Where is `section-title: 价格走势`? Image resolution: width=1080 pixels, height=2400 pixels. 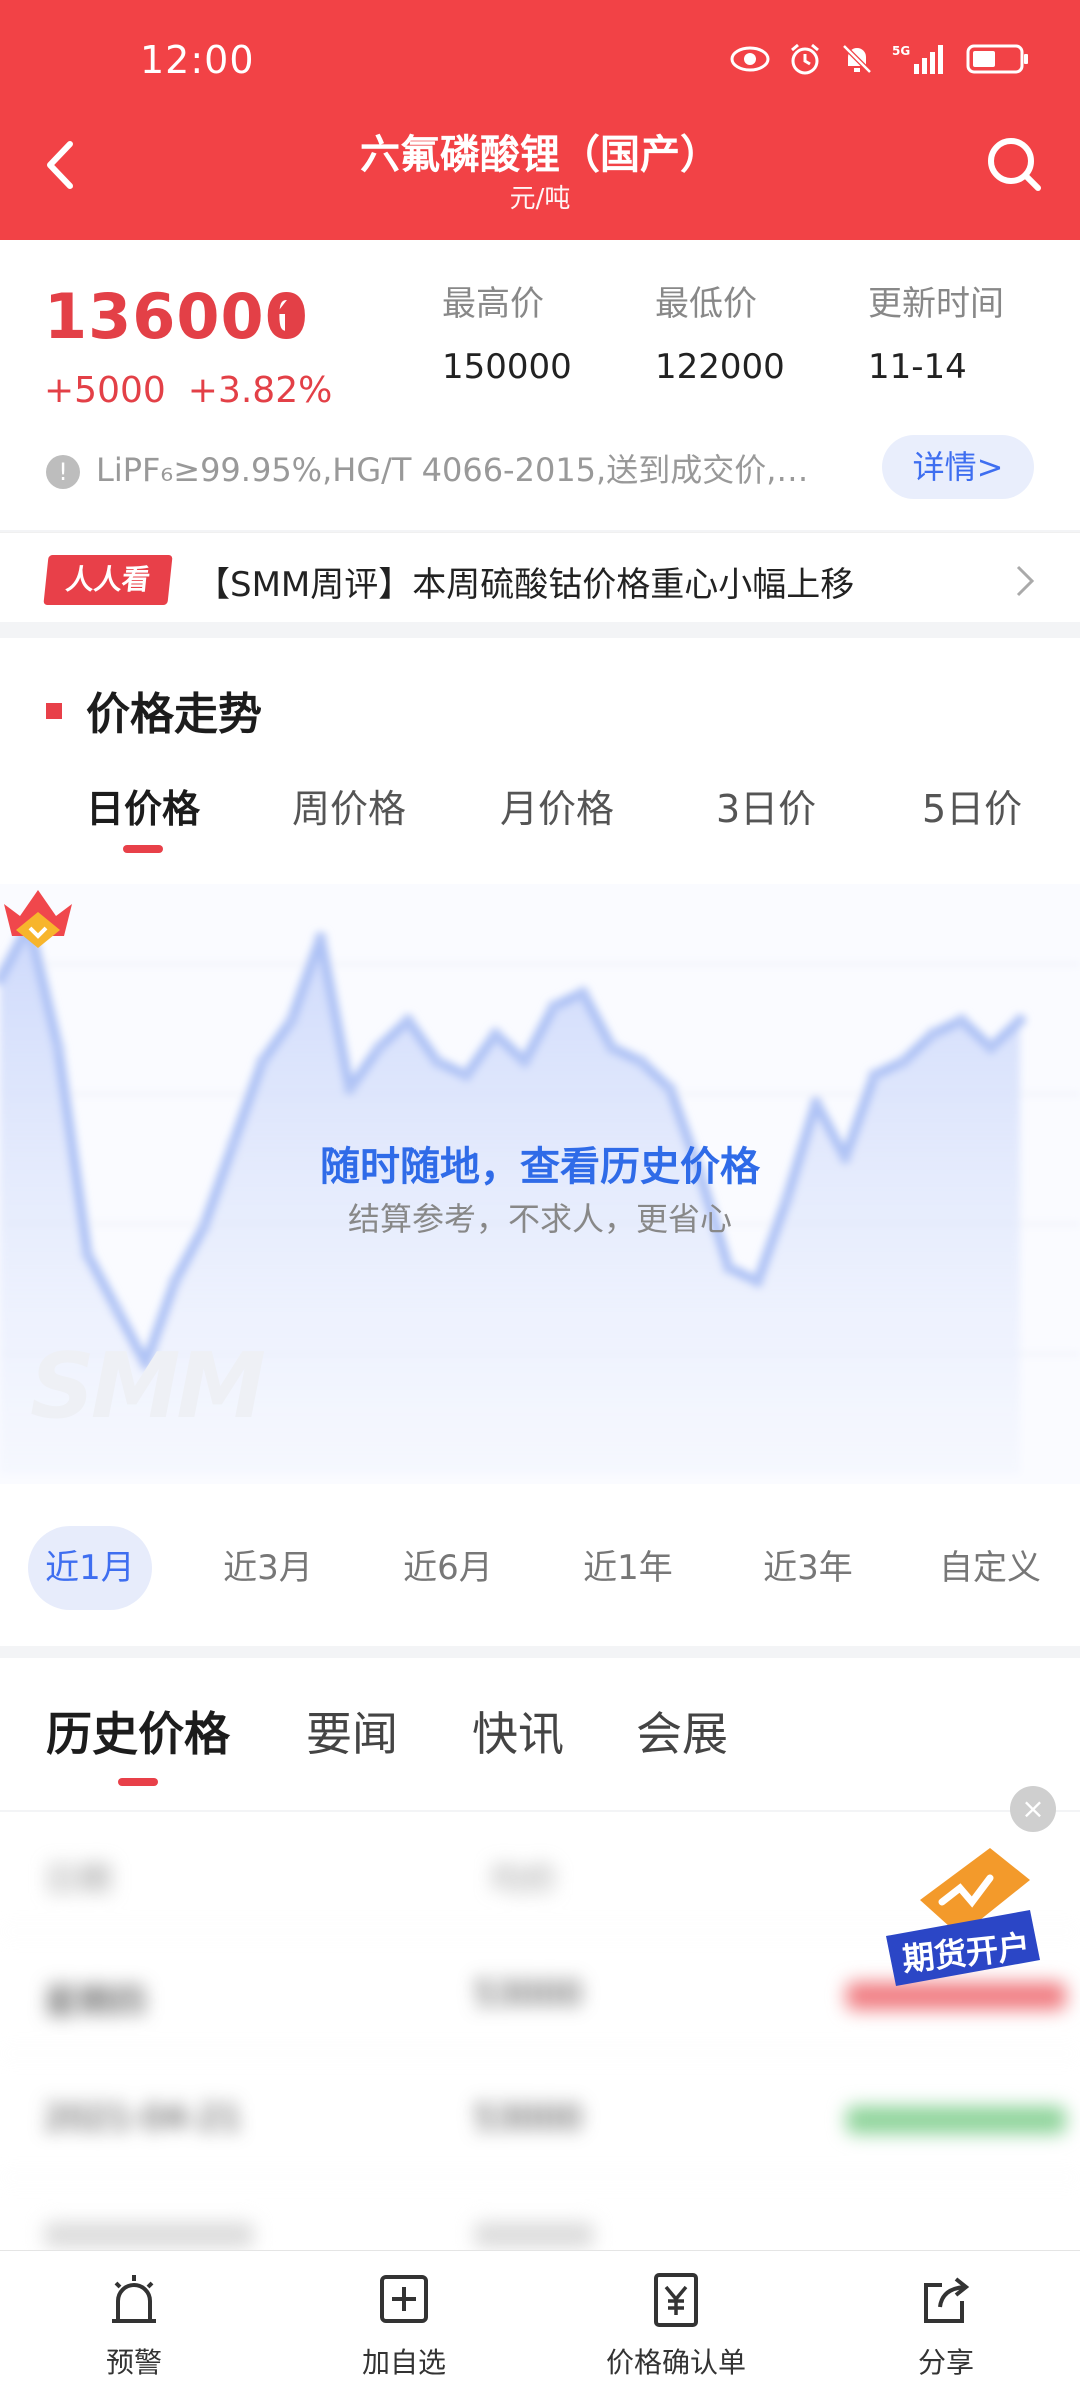 section-title: 价格走势 is located at coordinates (154, 710).